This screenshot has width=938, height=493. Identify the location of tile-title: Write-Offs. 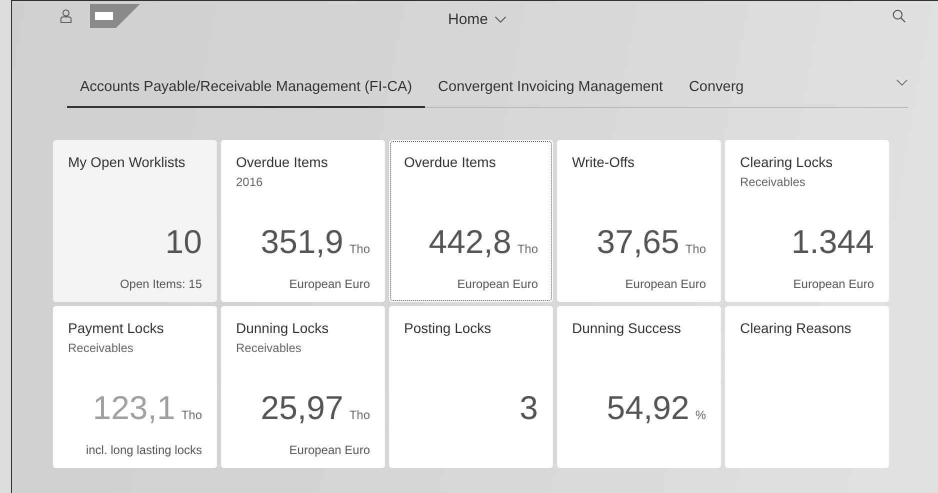
(604, 162).